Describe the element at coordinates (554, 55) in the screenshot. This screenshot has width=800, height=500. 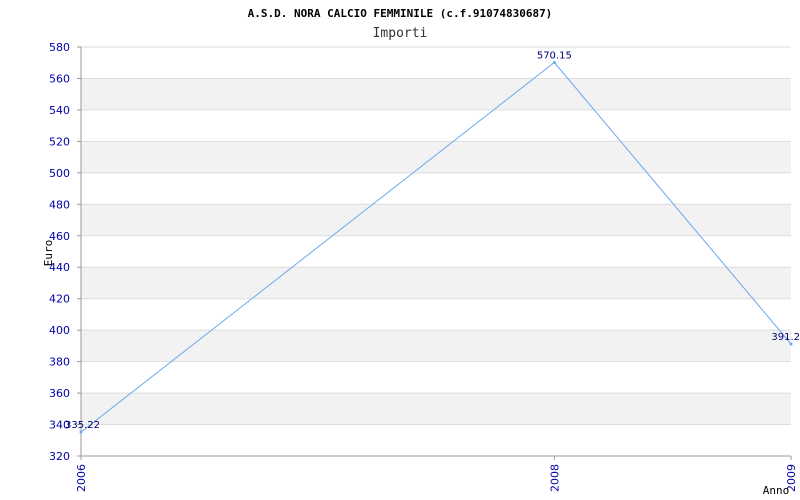
I see `data-label: 570.15` at that location.